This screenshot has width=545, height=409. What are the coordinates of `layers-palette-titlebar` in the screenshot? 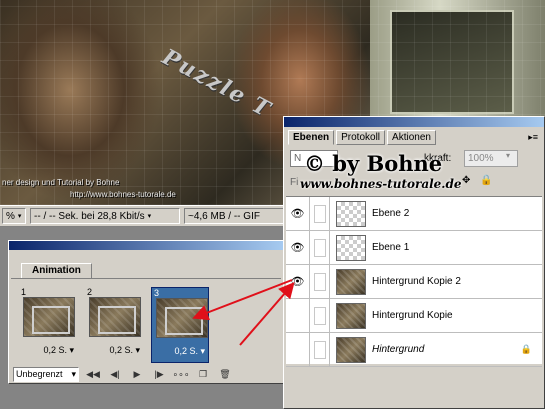 It's located at (414, 122).